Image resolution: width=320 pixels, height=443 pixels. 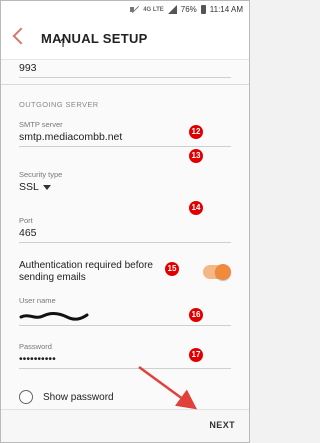 I want to click on annotation-badge-14: 14, so click(x=196, y=208).